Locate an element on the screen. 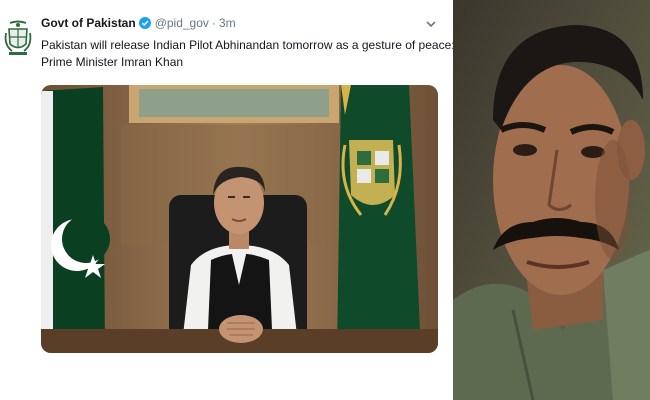 The image size is (650, 400). tweet-text-line: Prime Minister Imran Khan is located at coordinates (112, 62).